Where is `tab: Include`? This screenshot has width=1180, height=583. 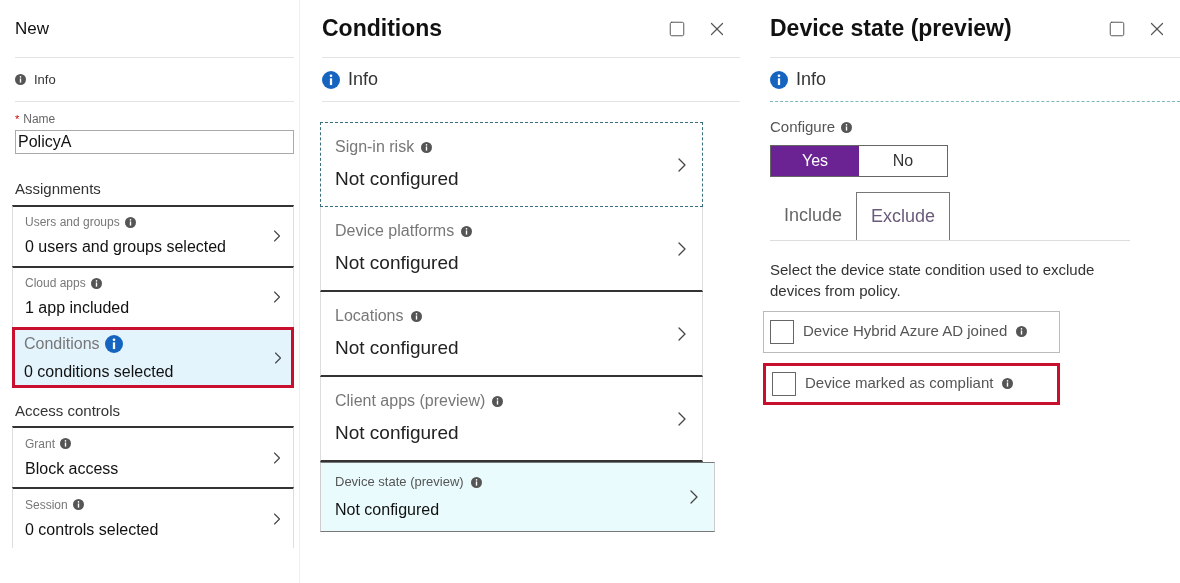 tab: Include is located at coordinates (813, 215).